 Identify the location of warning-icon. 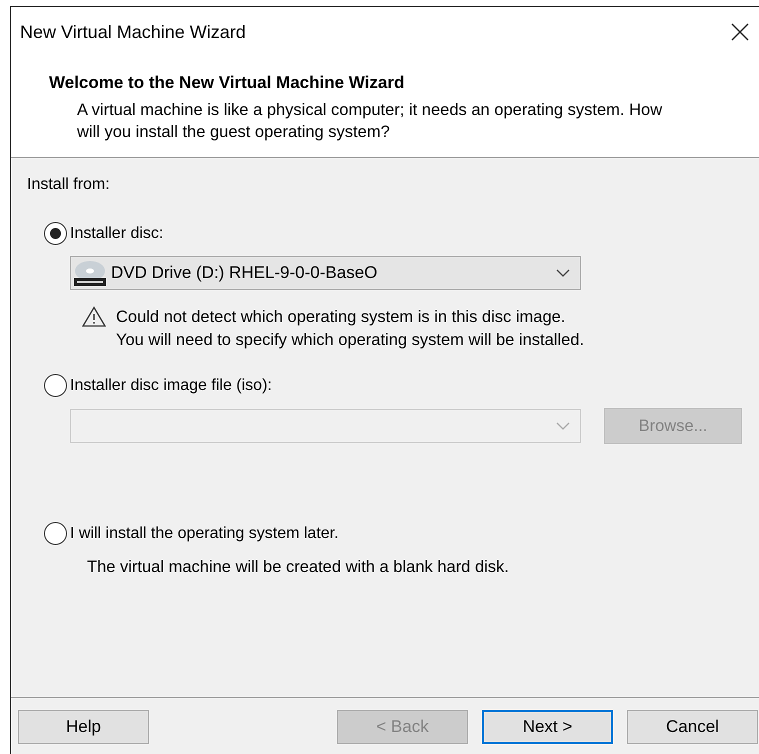
(94, 316).